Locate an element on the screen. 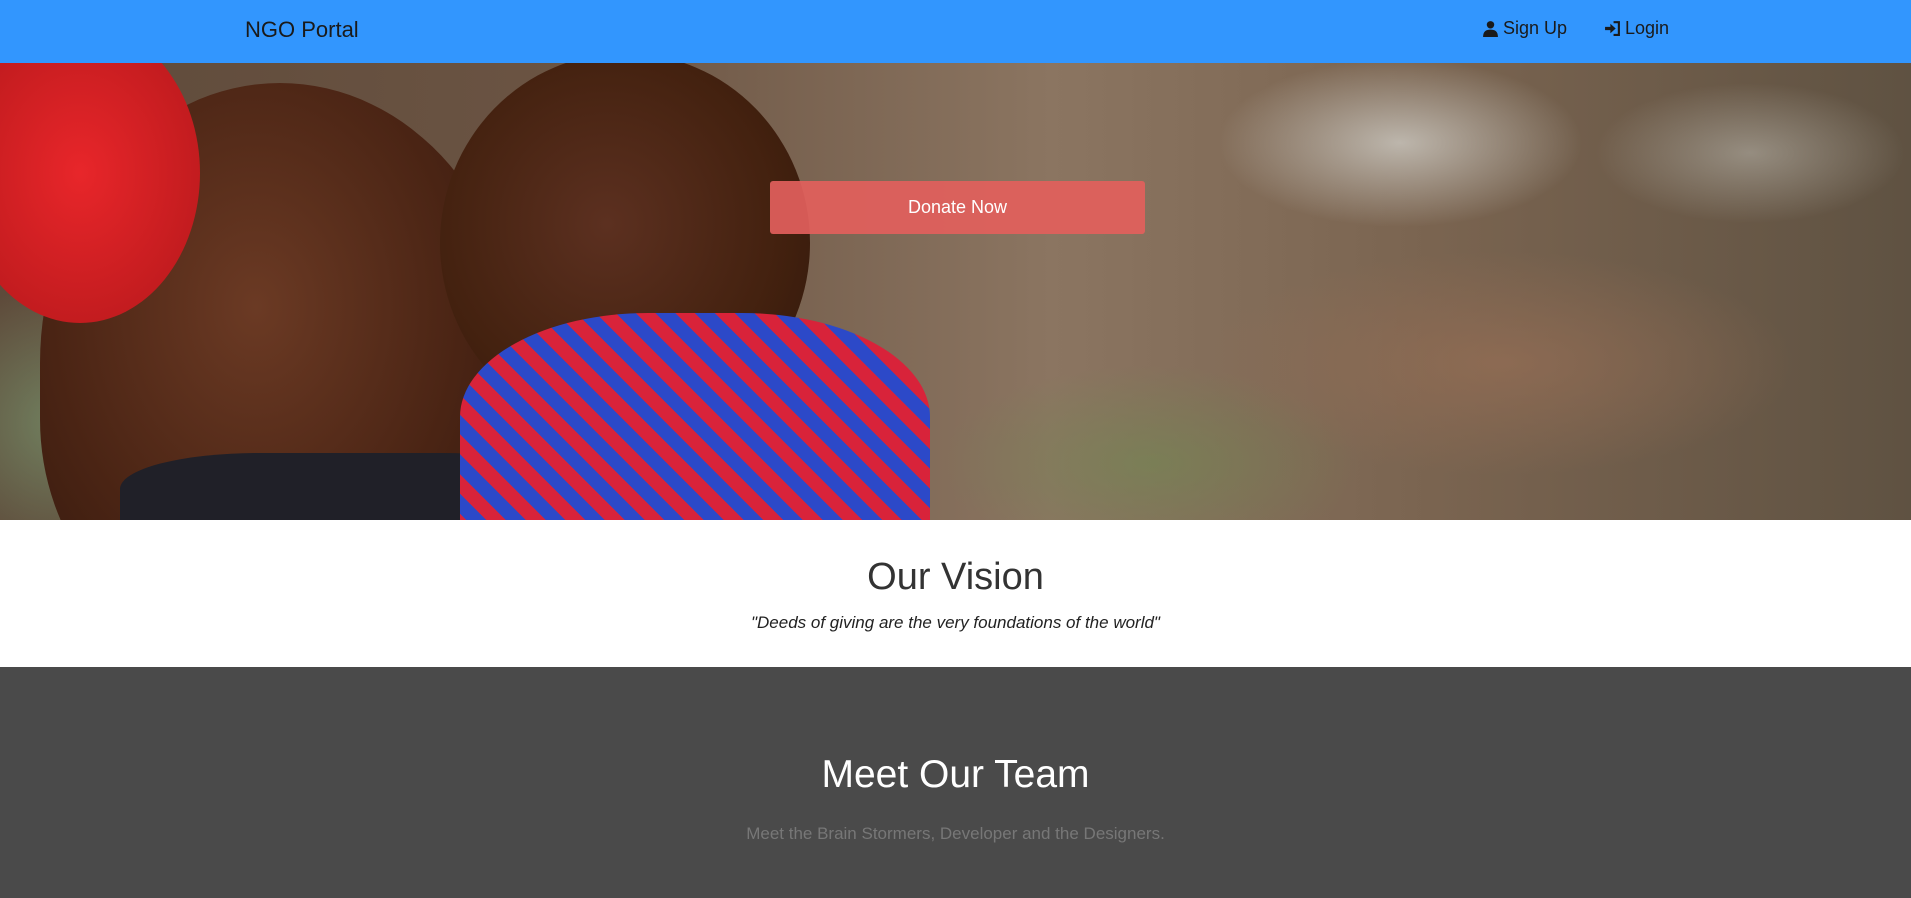  login-link: Login is located at coordinates (1636, 28).